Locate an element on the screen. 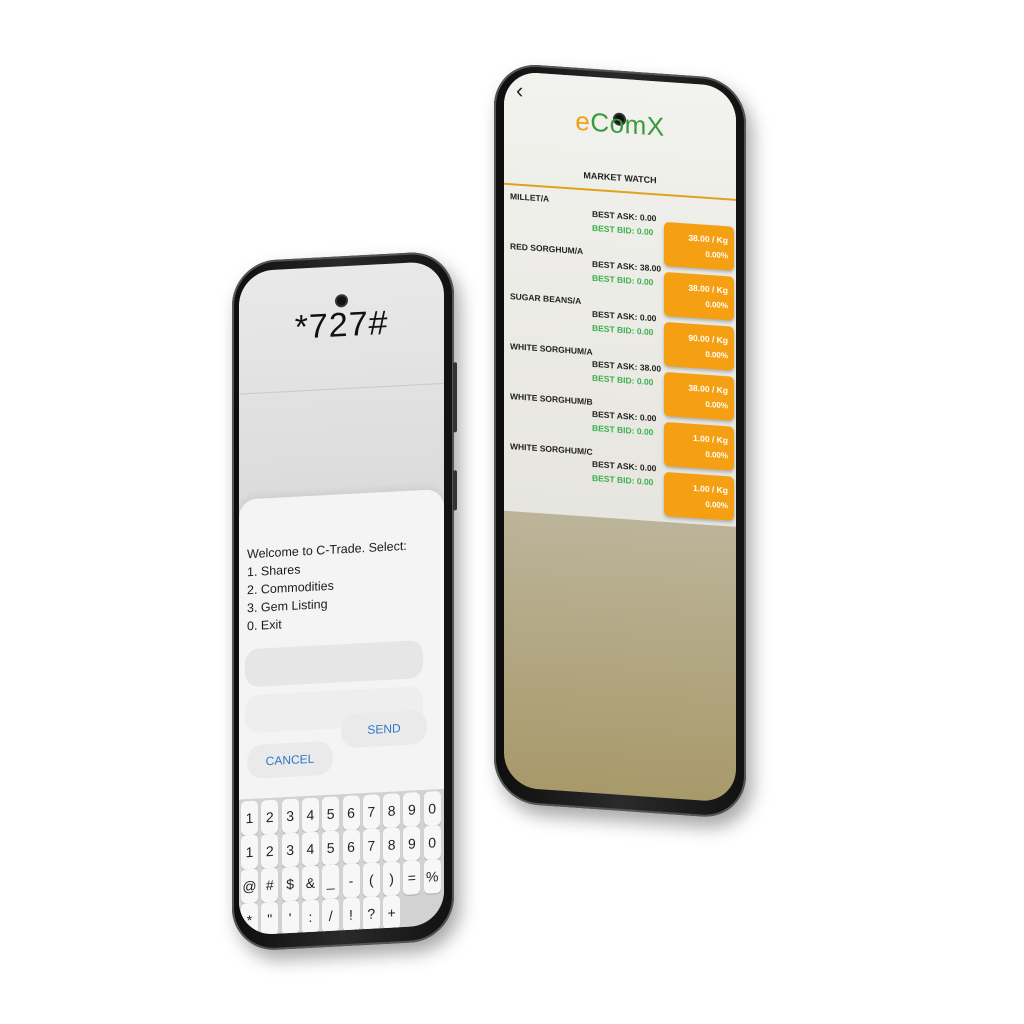 The width and height of the screenshot is (1024, 1024). ussd-option-gem-listing: 3. Gem Listing is located at coordinates (287, 606).